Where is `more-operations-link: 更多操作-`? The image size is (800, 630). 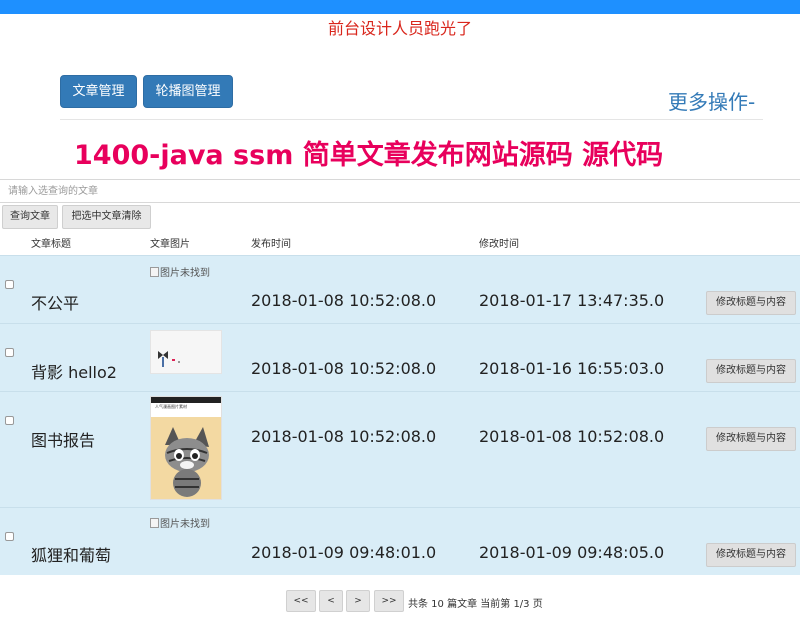
more-operations-link: 更多操作- is located at coordinates (711, 102).